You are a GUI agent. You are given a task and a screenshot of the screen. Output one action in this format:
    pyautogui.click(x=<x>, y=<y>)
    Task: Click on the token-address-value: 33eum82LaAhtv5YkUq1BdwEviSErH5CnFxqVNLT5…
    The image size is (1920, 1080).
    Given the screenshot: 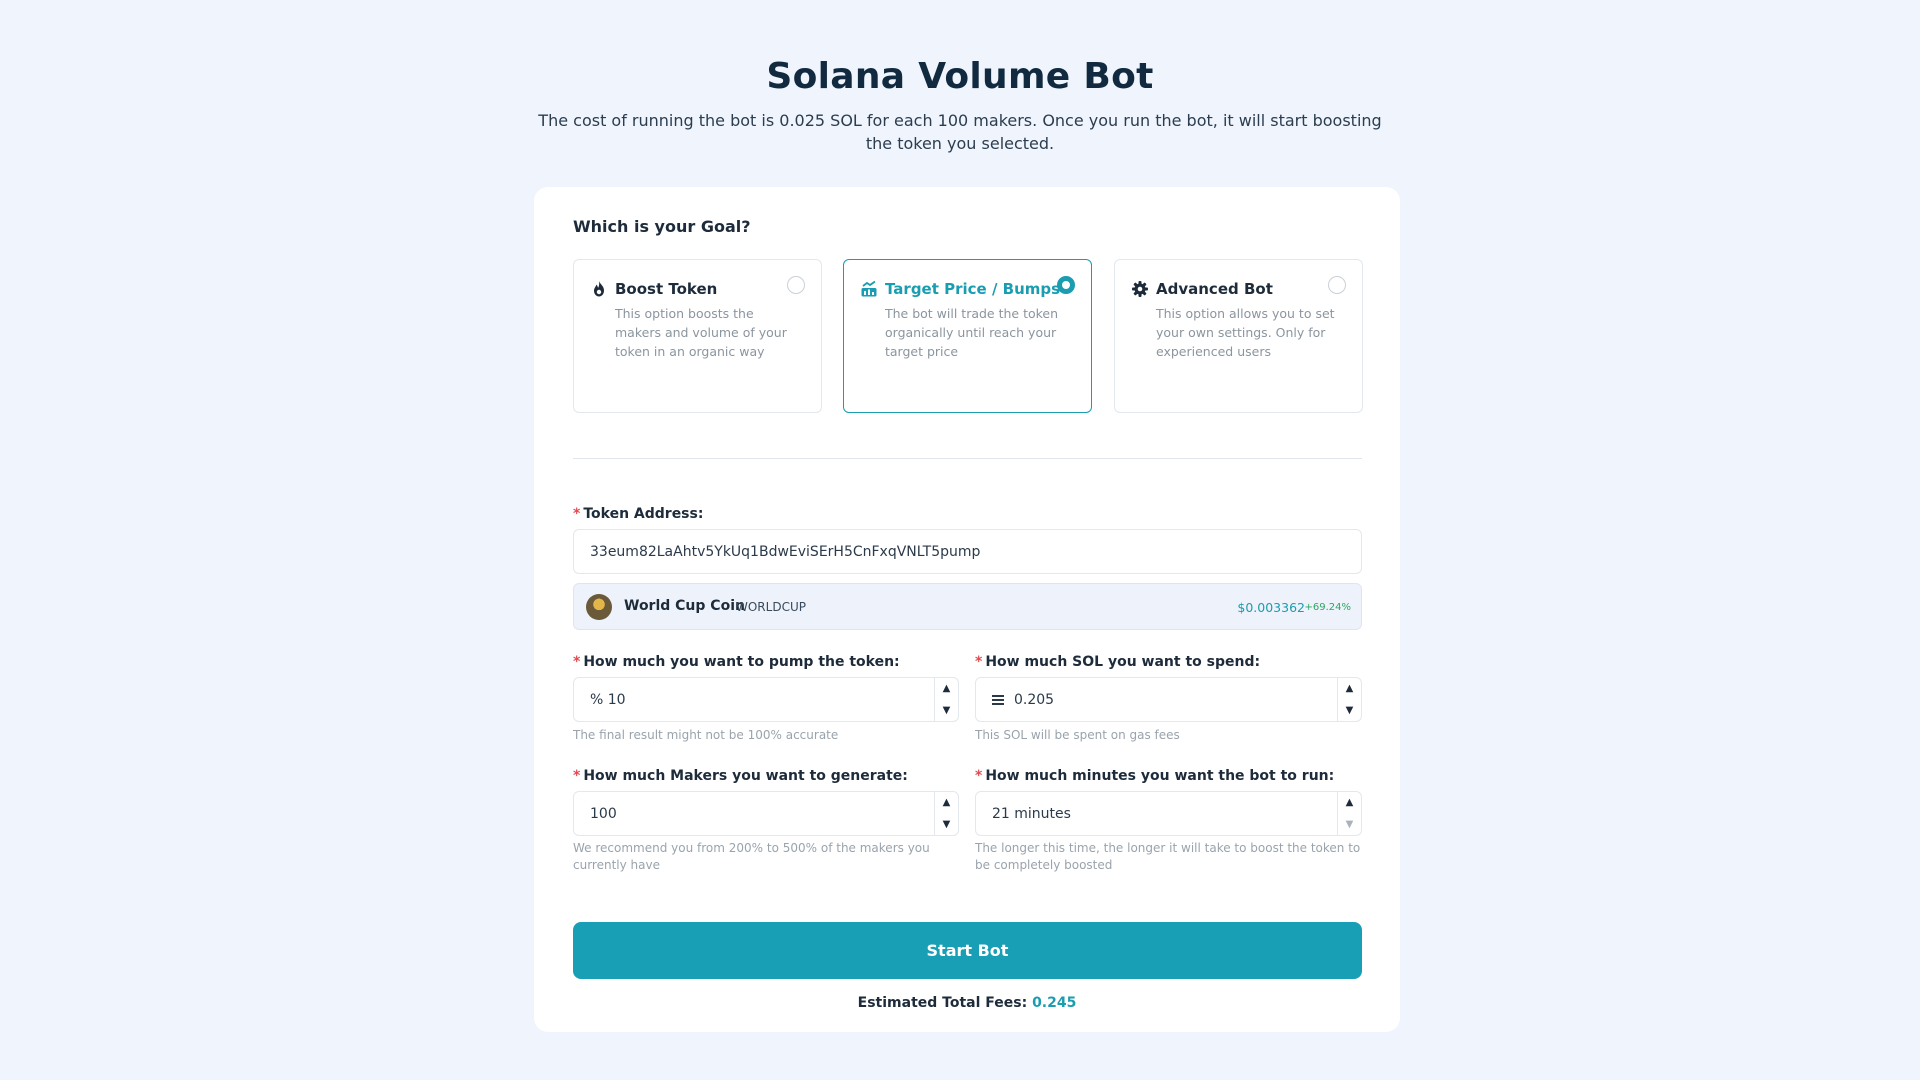 What is the action you would take?
    pyautogui.click(x=785, y=551)
    